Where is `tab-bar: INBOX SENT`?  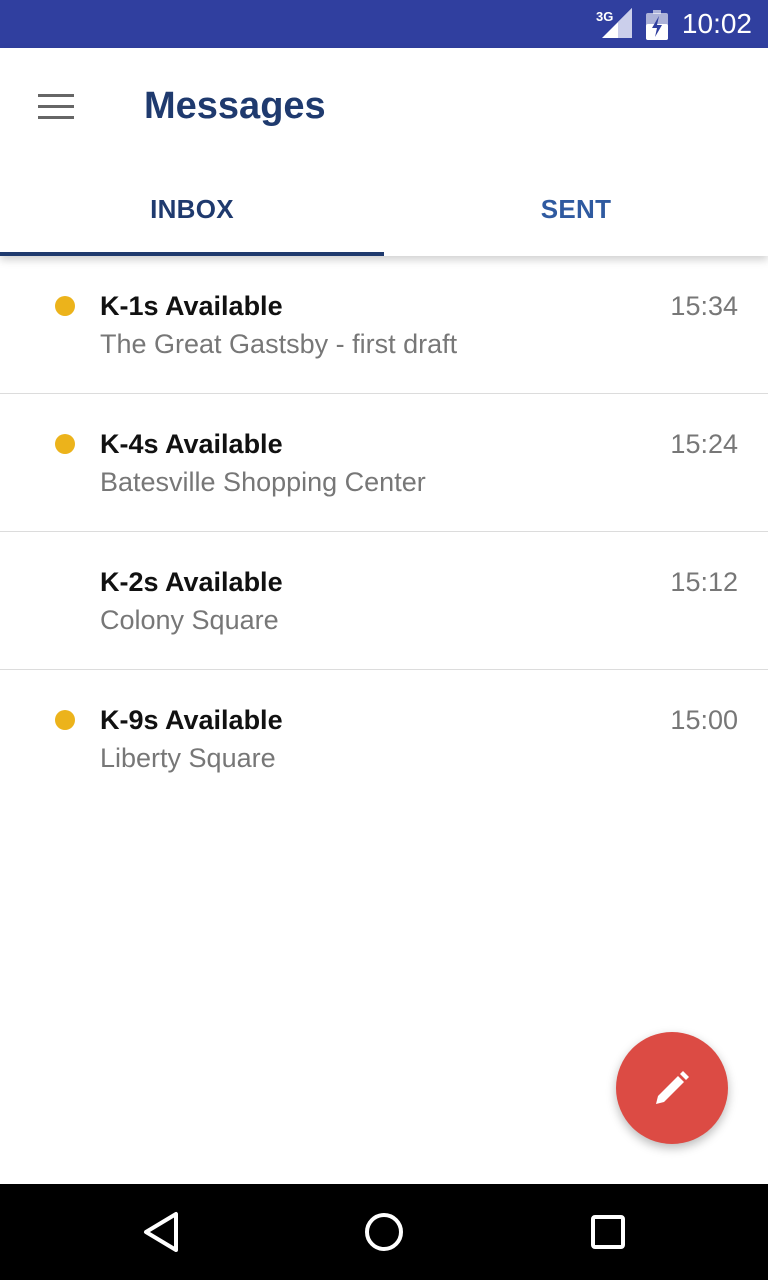 tab-bar: INBOX SENT is located at coordinates (384, 208).